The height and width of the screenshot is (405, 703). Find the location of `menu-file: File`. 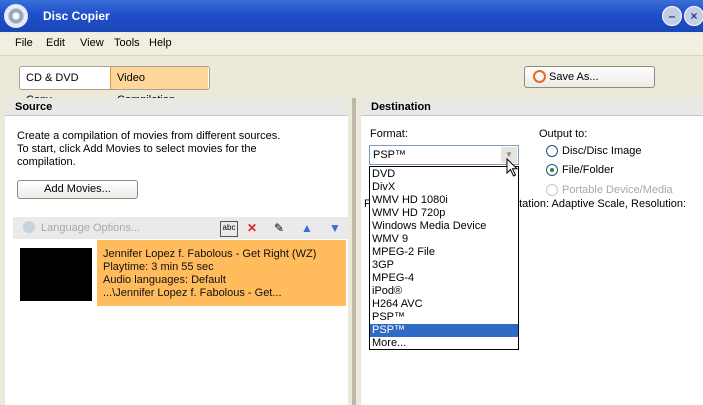

menu-file: File is located at coordinates (24, 43).